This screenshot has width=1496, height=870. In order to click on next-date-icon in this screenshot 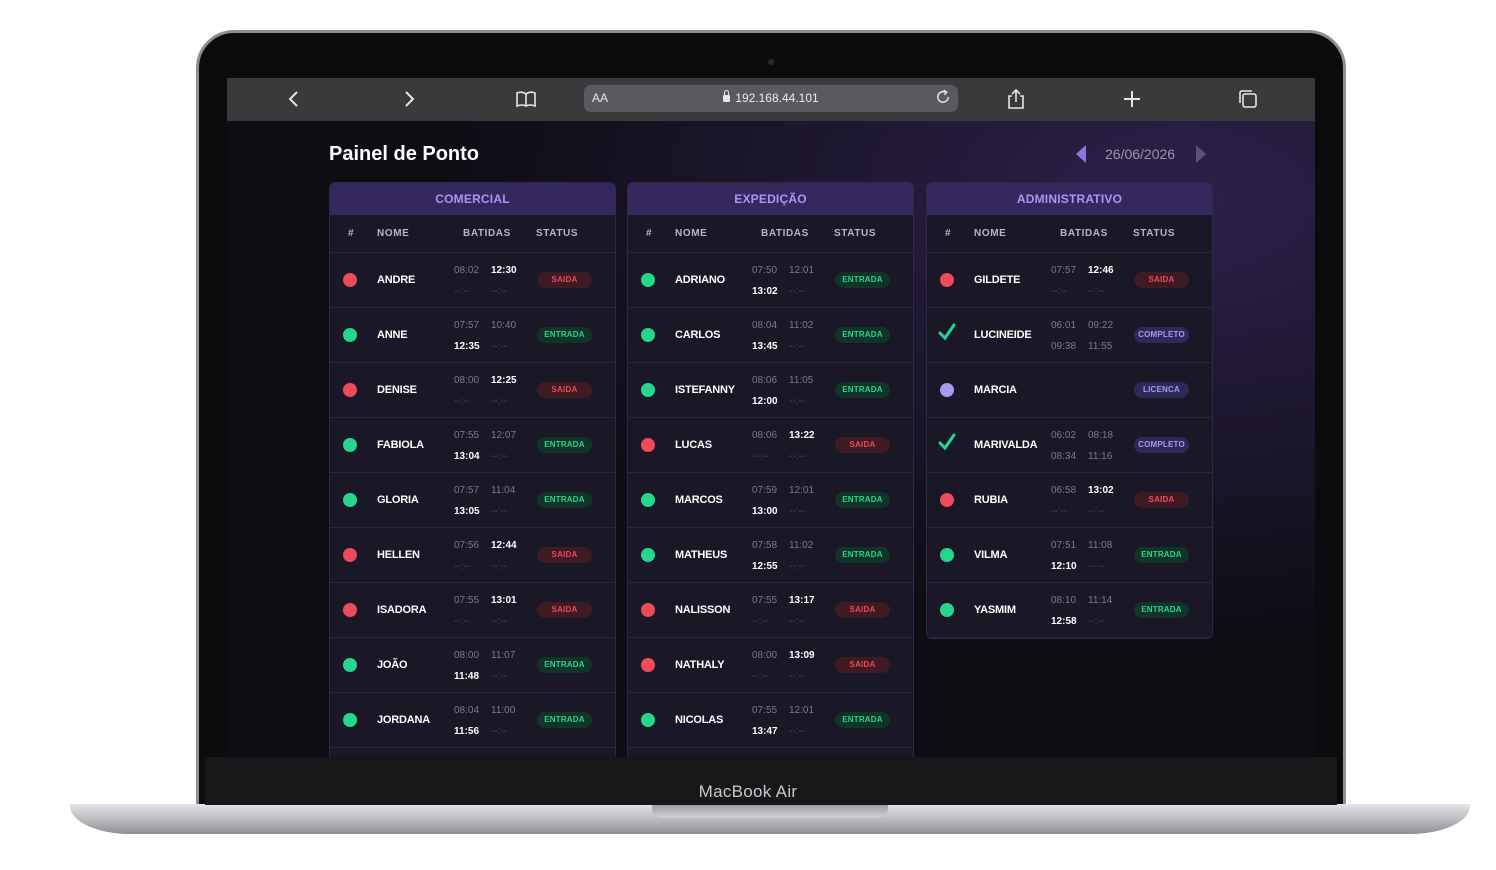, I will do `click(1201, 154)`.